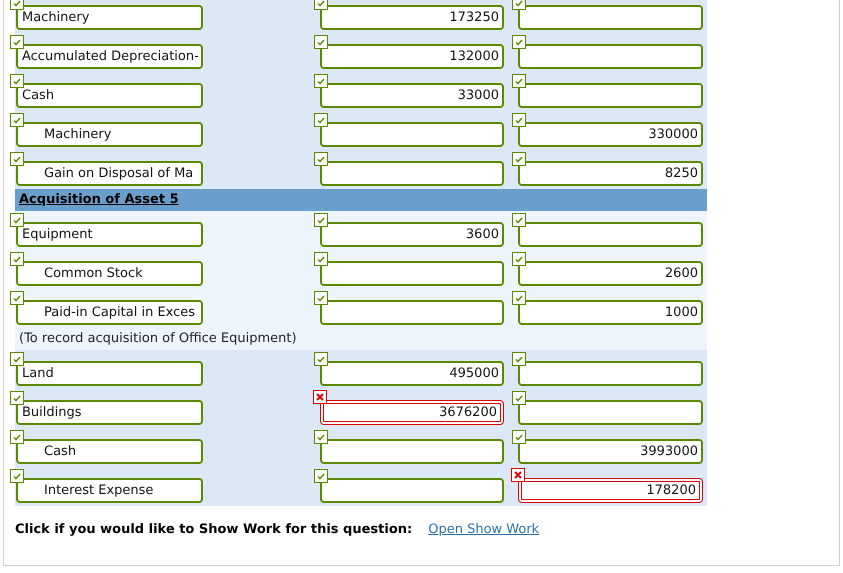 This screenshot has width=843, height=573. I want to click on answer-field: 33000, so click(412, 95).